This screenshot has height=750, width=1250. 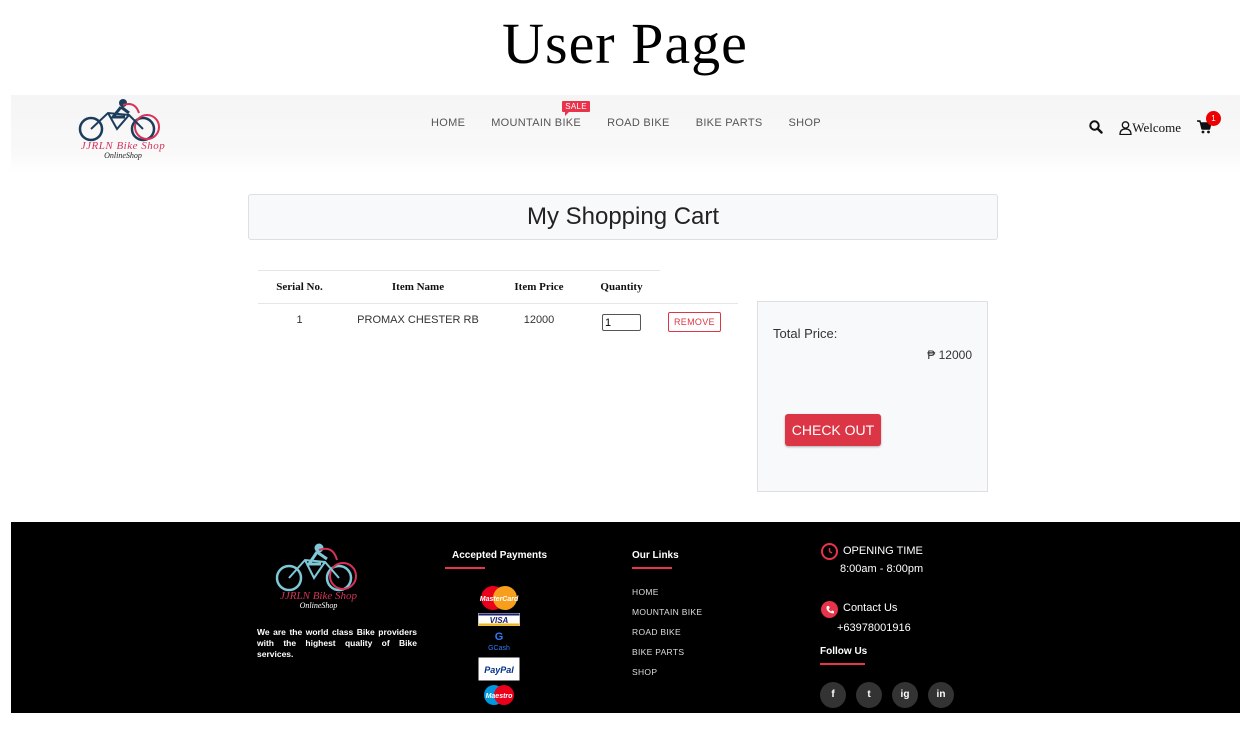 I want to click on gcash-label: GCash, so click(x=499, y=648).